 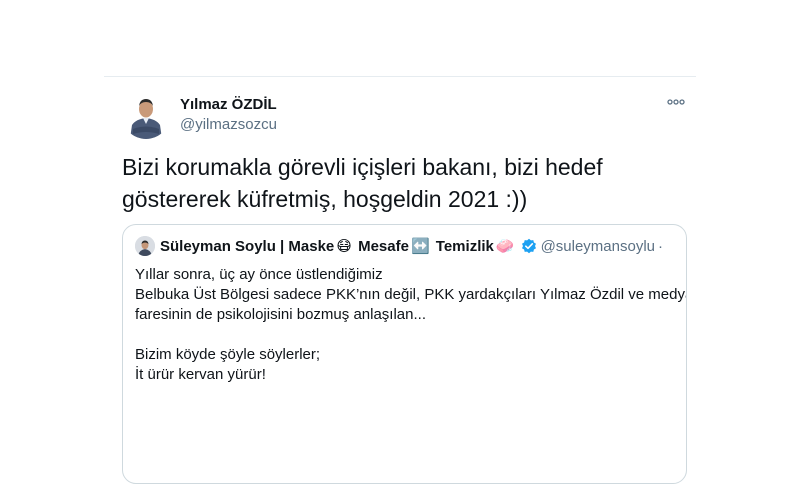 I want to click on author-handle: @yilmazsozcu, so click(x=228, y=124).